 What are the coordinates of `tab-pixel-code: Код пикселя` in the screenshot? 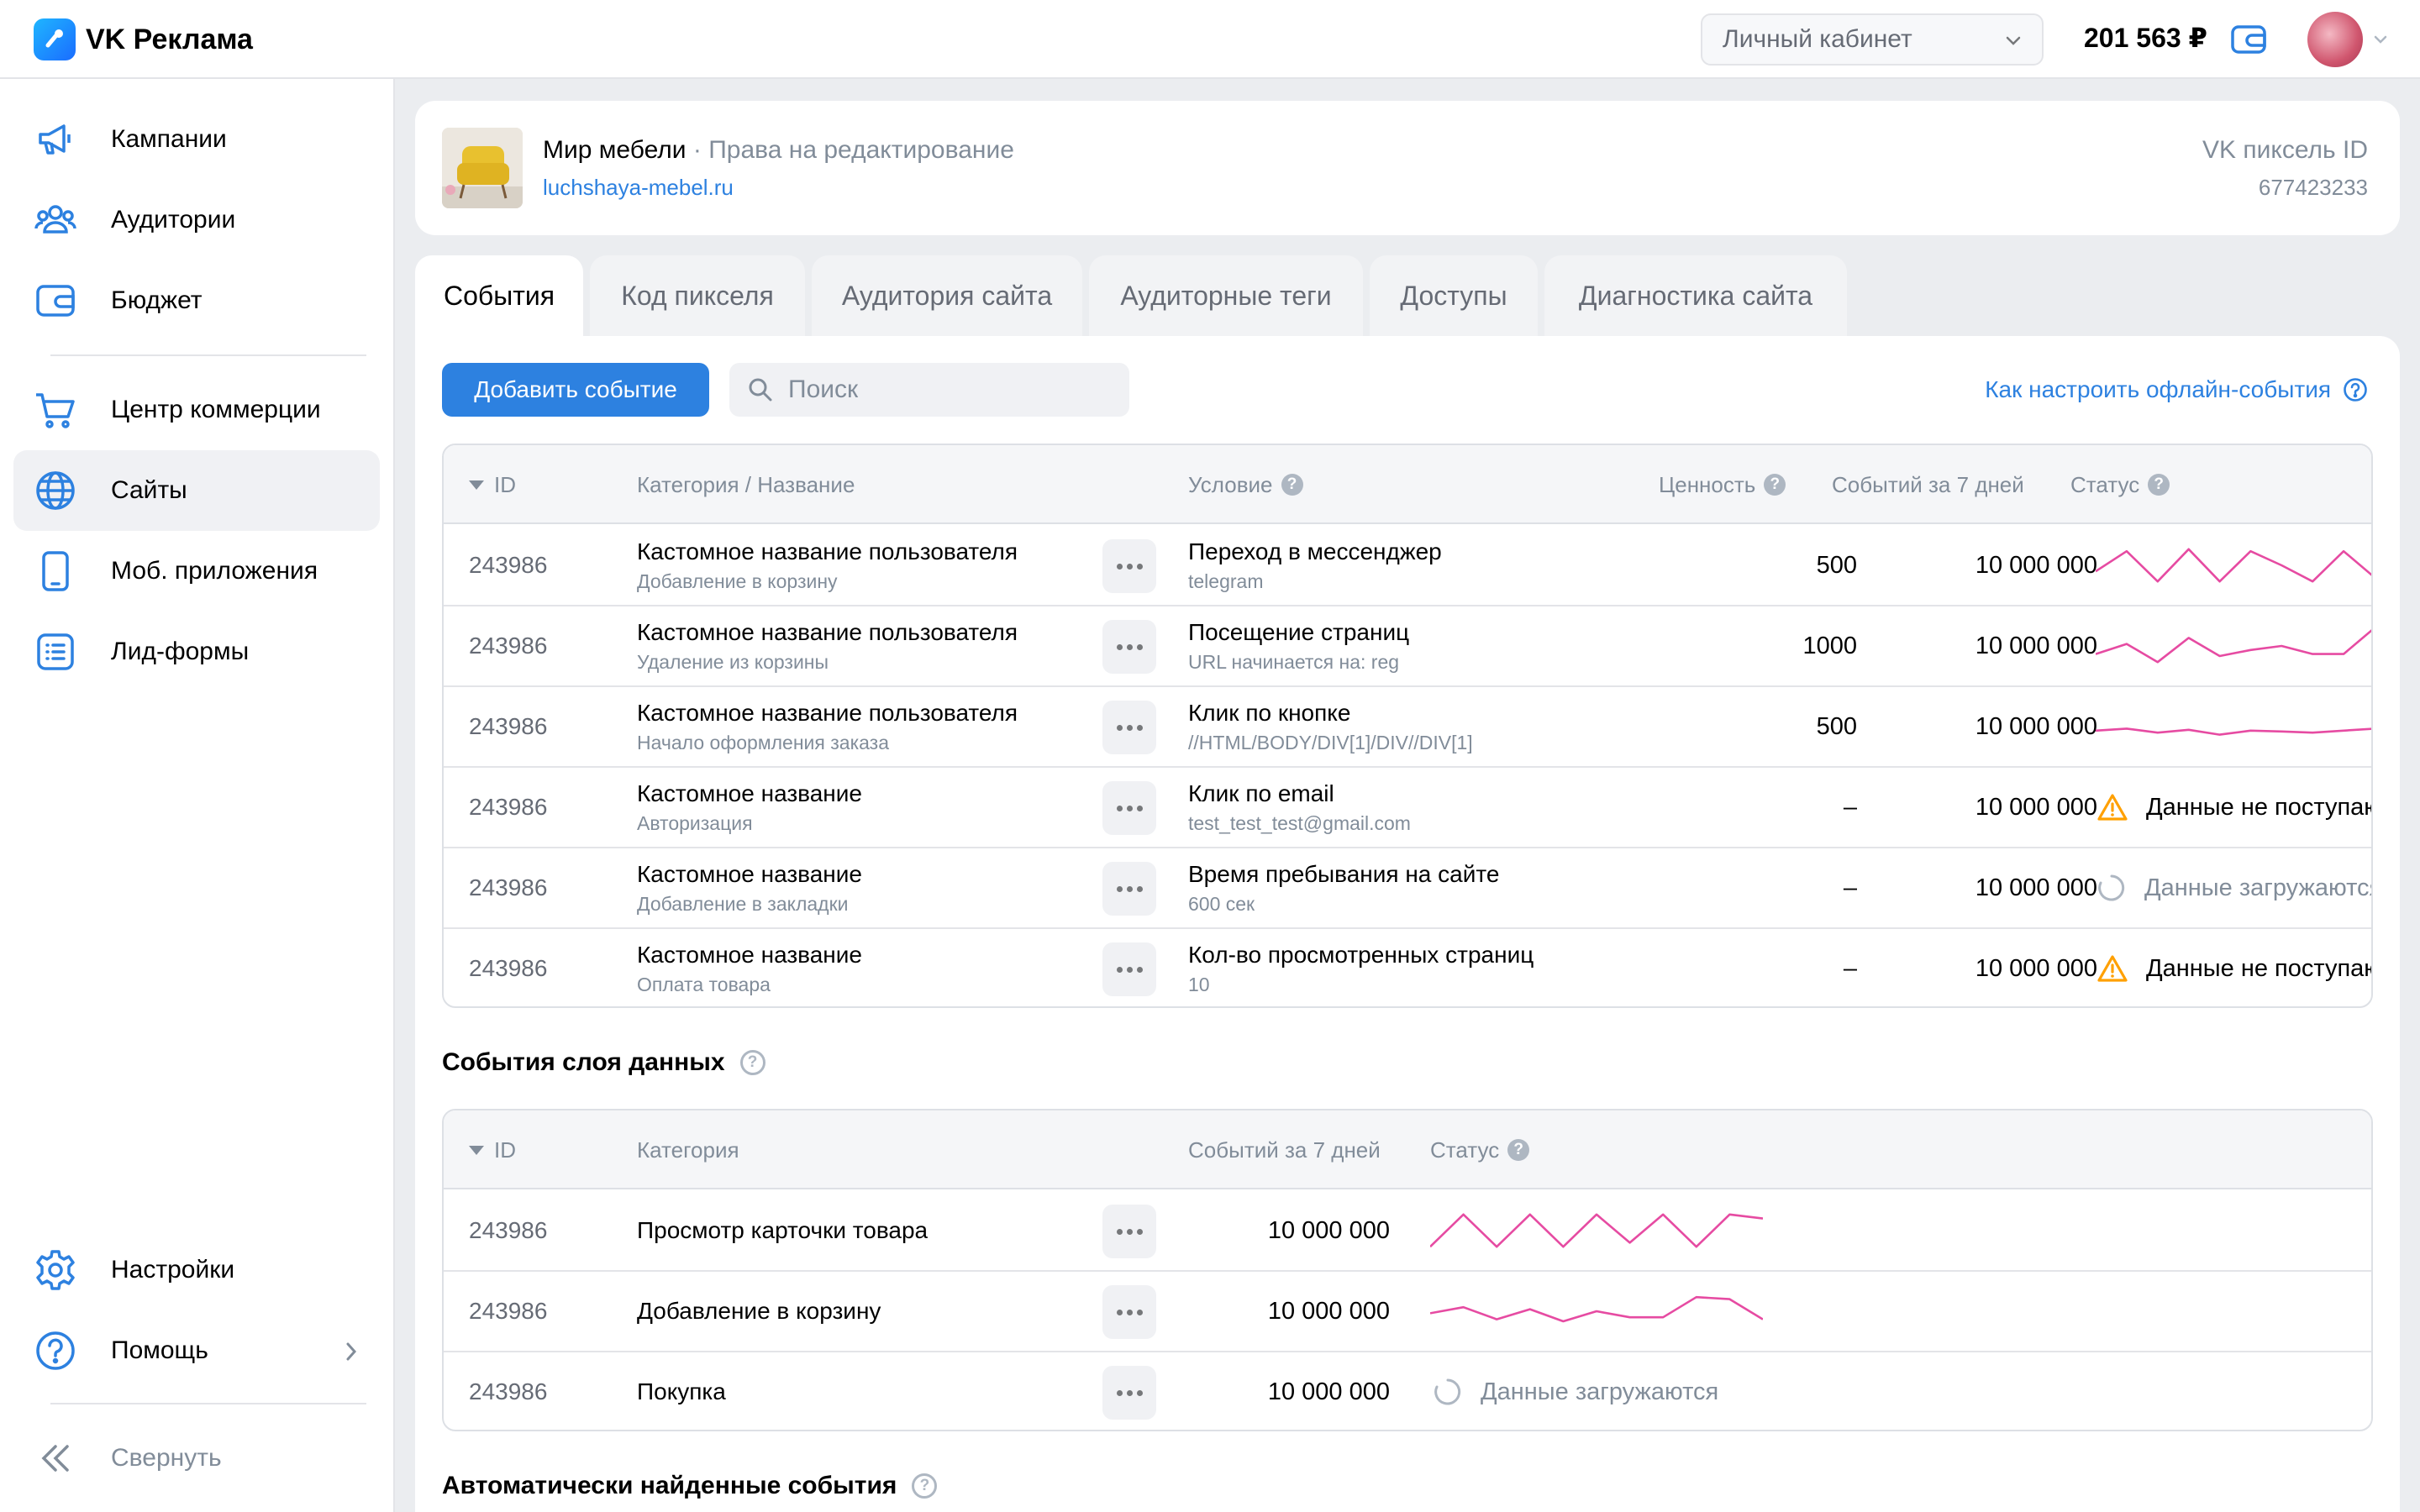 It's located at (697, 295).